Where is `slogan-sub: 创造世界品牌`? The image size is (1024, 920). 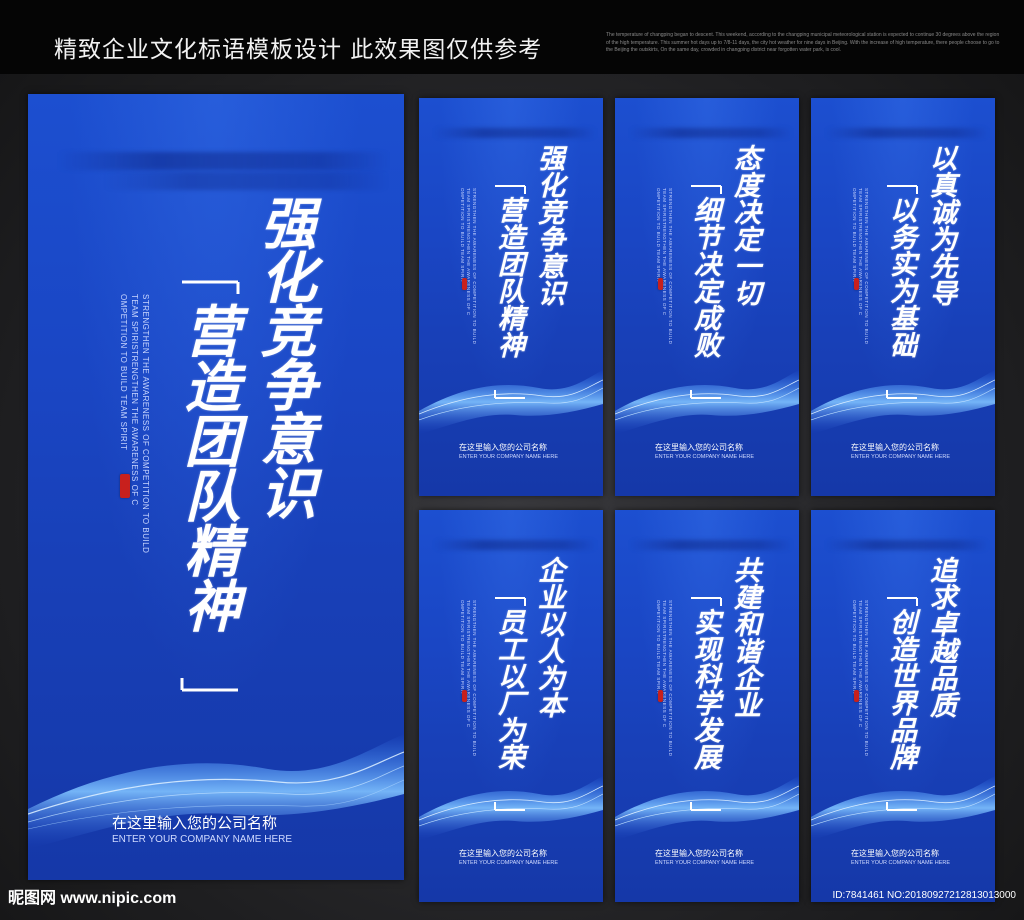 slogan-sub: 创造世界品牌 is located at coordinates (900, 689).